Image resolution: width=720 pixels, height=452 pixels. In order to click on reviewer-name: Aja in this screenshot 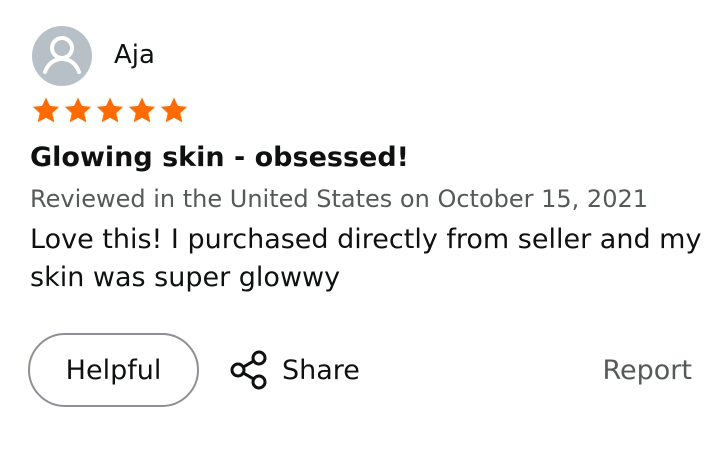, I will do `click(134, 55)`.